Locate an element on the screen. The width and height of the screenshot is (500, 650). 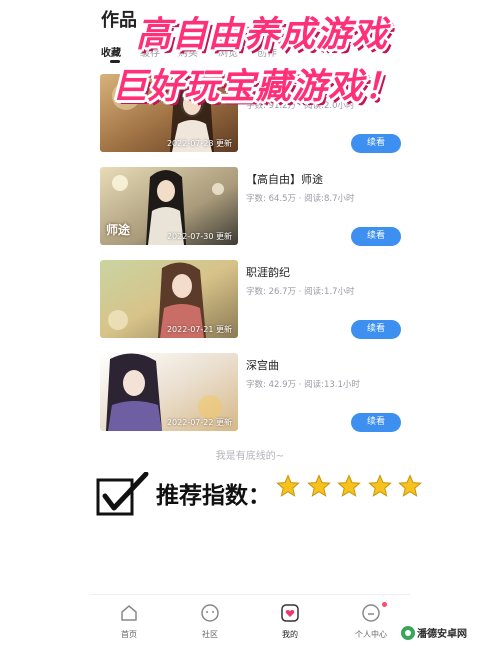
watermark-text: 潘德安卓网 is located at coordinates (442, 634).